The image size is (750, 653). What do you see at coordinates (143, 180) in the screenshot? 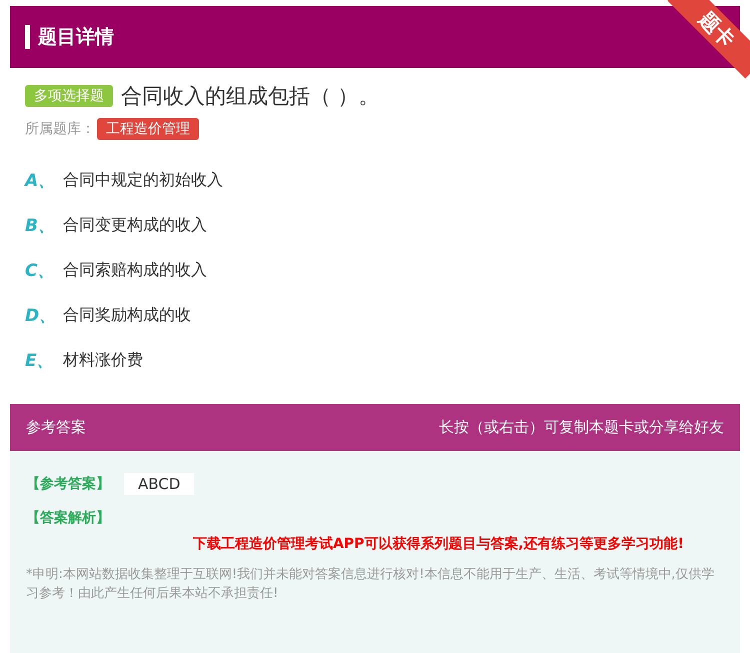
I see `option-text: 合同中规定的初始收入` at bounding box center [143, 180].